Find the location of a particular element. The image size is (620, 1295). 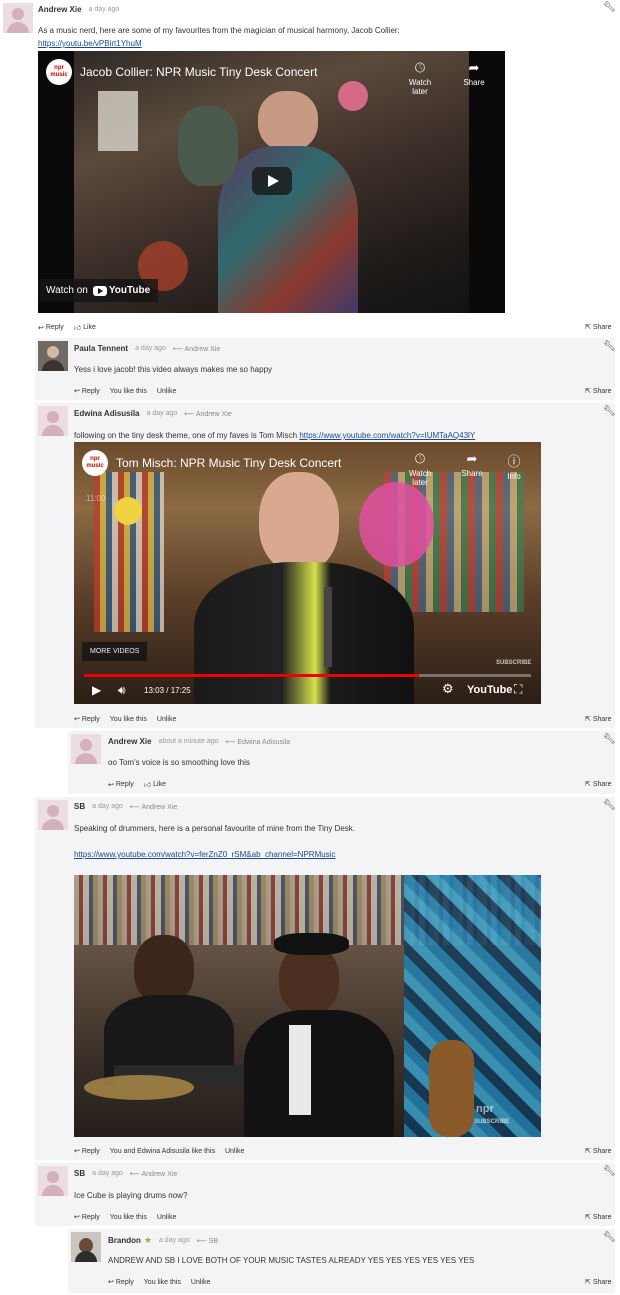

settings-gear-icon: ⚙ is located at coordinates (448, 689).